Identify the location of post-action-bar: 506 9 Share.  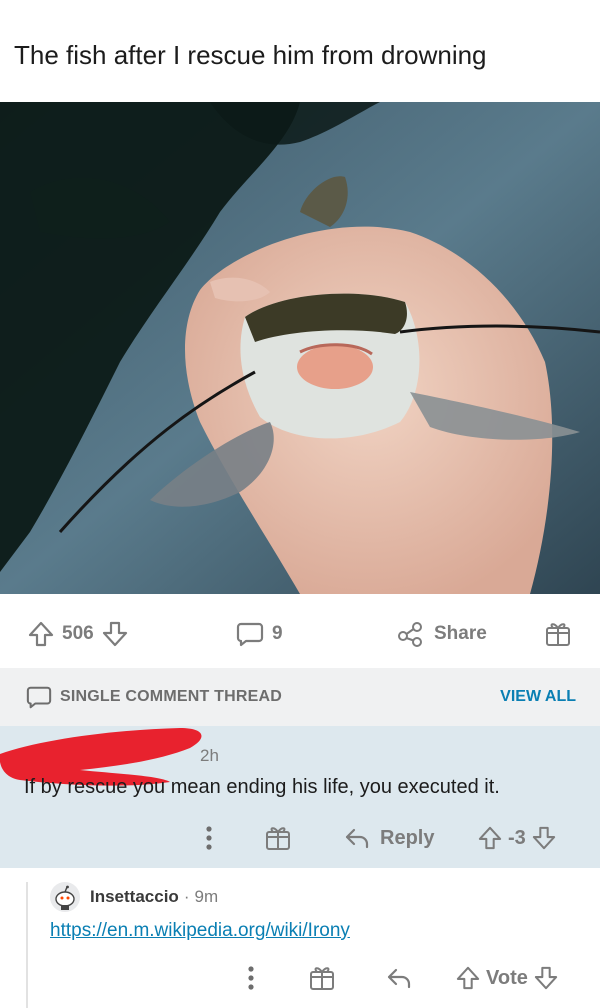
(300, 635).